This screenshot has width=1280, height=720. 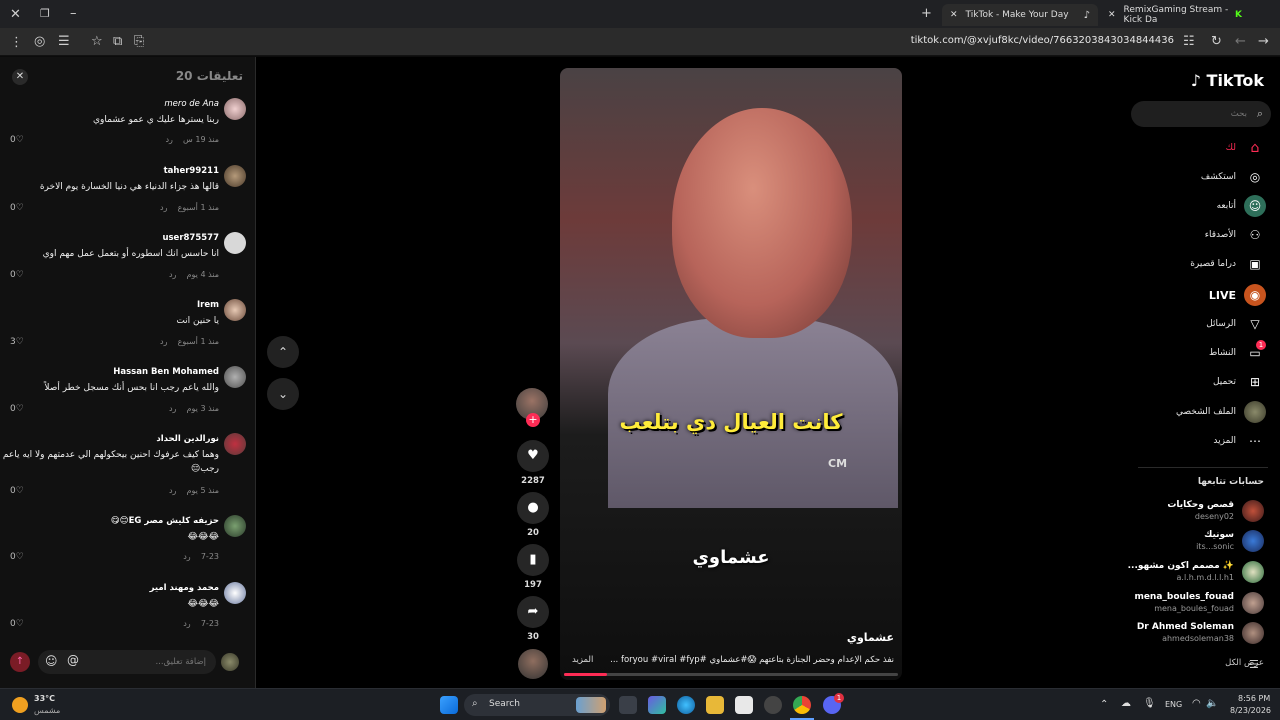 What do you see at coordinates (97, 41) in the screenshot?
I see `bookmark-star-icon: ☆` at bounding box center [97, 41].